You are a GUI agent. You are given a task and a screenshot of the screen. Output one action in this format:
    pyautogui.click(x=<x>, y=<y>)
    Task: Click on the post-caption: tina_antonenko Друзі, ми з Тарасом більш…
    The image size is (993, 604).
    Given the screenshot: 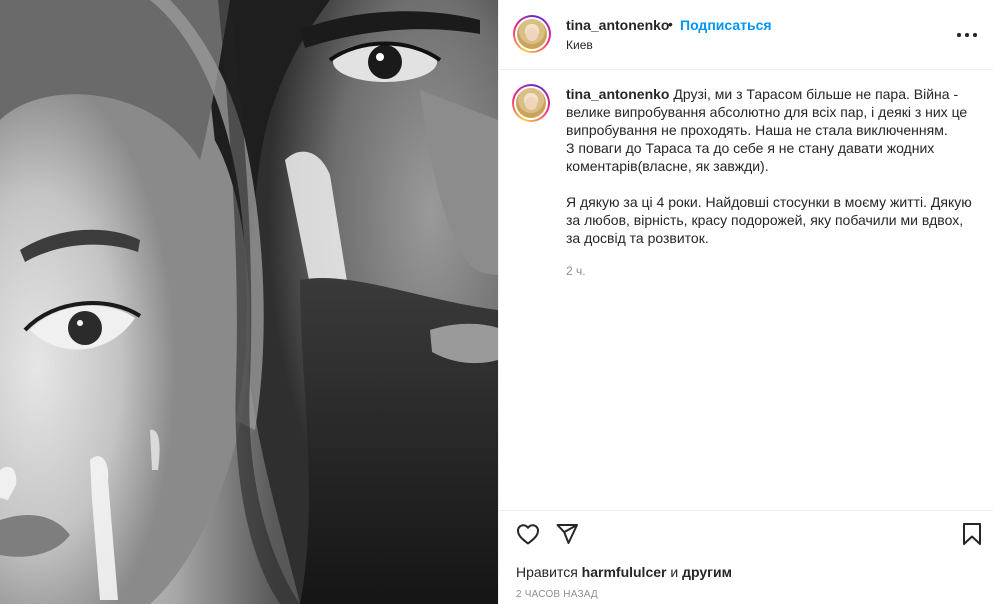 What is the action you would take?
    pyautogui.click(x=771, y=166)
    